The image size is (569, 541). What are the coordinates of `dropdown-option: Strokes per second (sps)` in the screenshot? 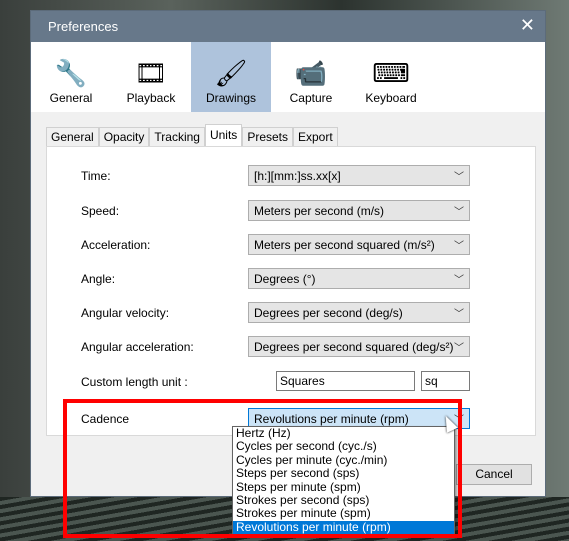 It's located at (343, 500).